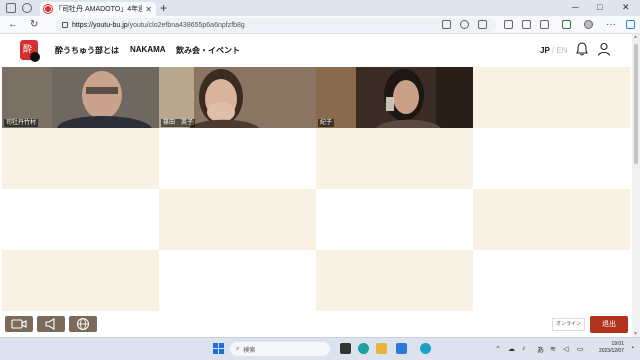 This screenshot has height=360, width=640. I want to click on favorites-icon, so click(526, 24).